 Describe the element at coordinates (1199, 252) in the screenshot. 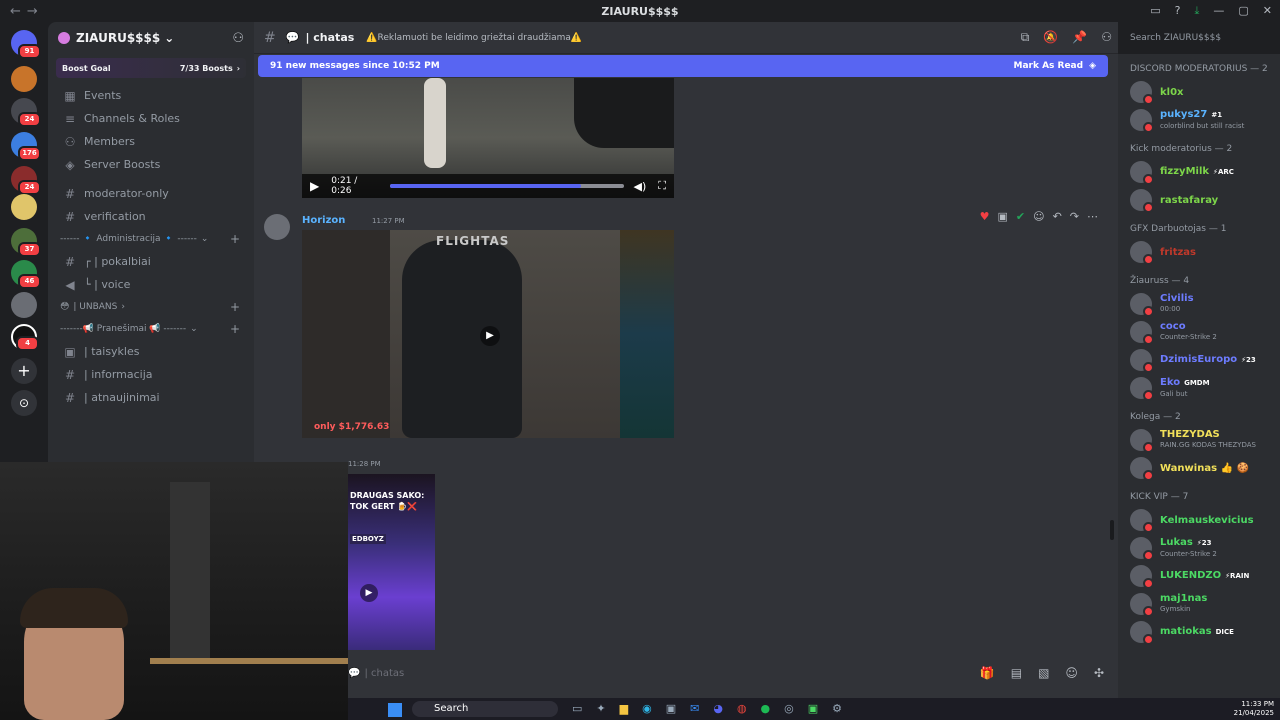

I see `member-item: fritzas` at that location.